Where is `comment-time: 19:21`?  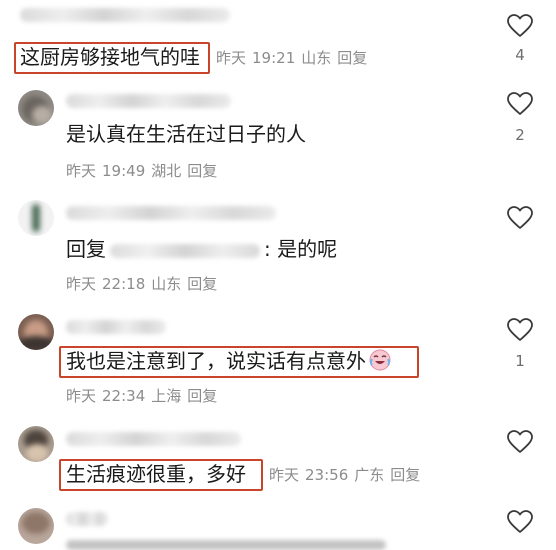 comment-time: 19:21 is located at coordinates (274, 58).